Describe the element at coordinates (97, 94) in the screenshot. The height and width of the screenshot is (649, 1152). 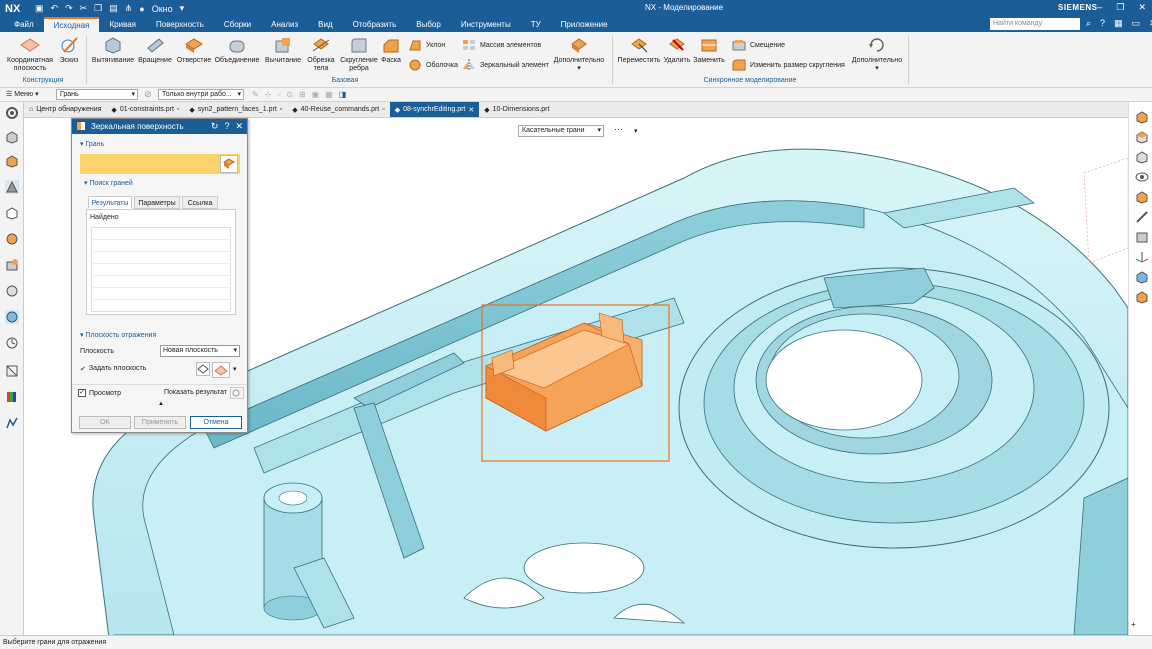
I see `type-filter-select: Грань` at that location.